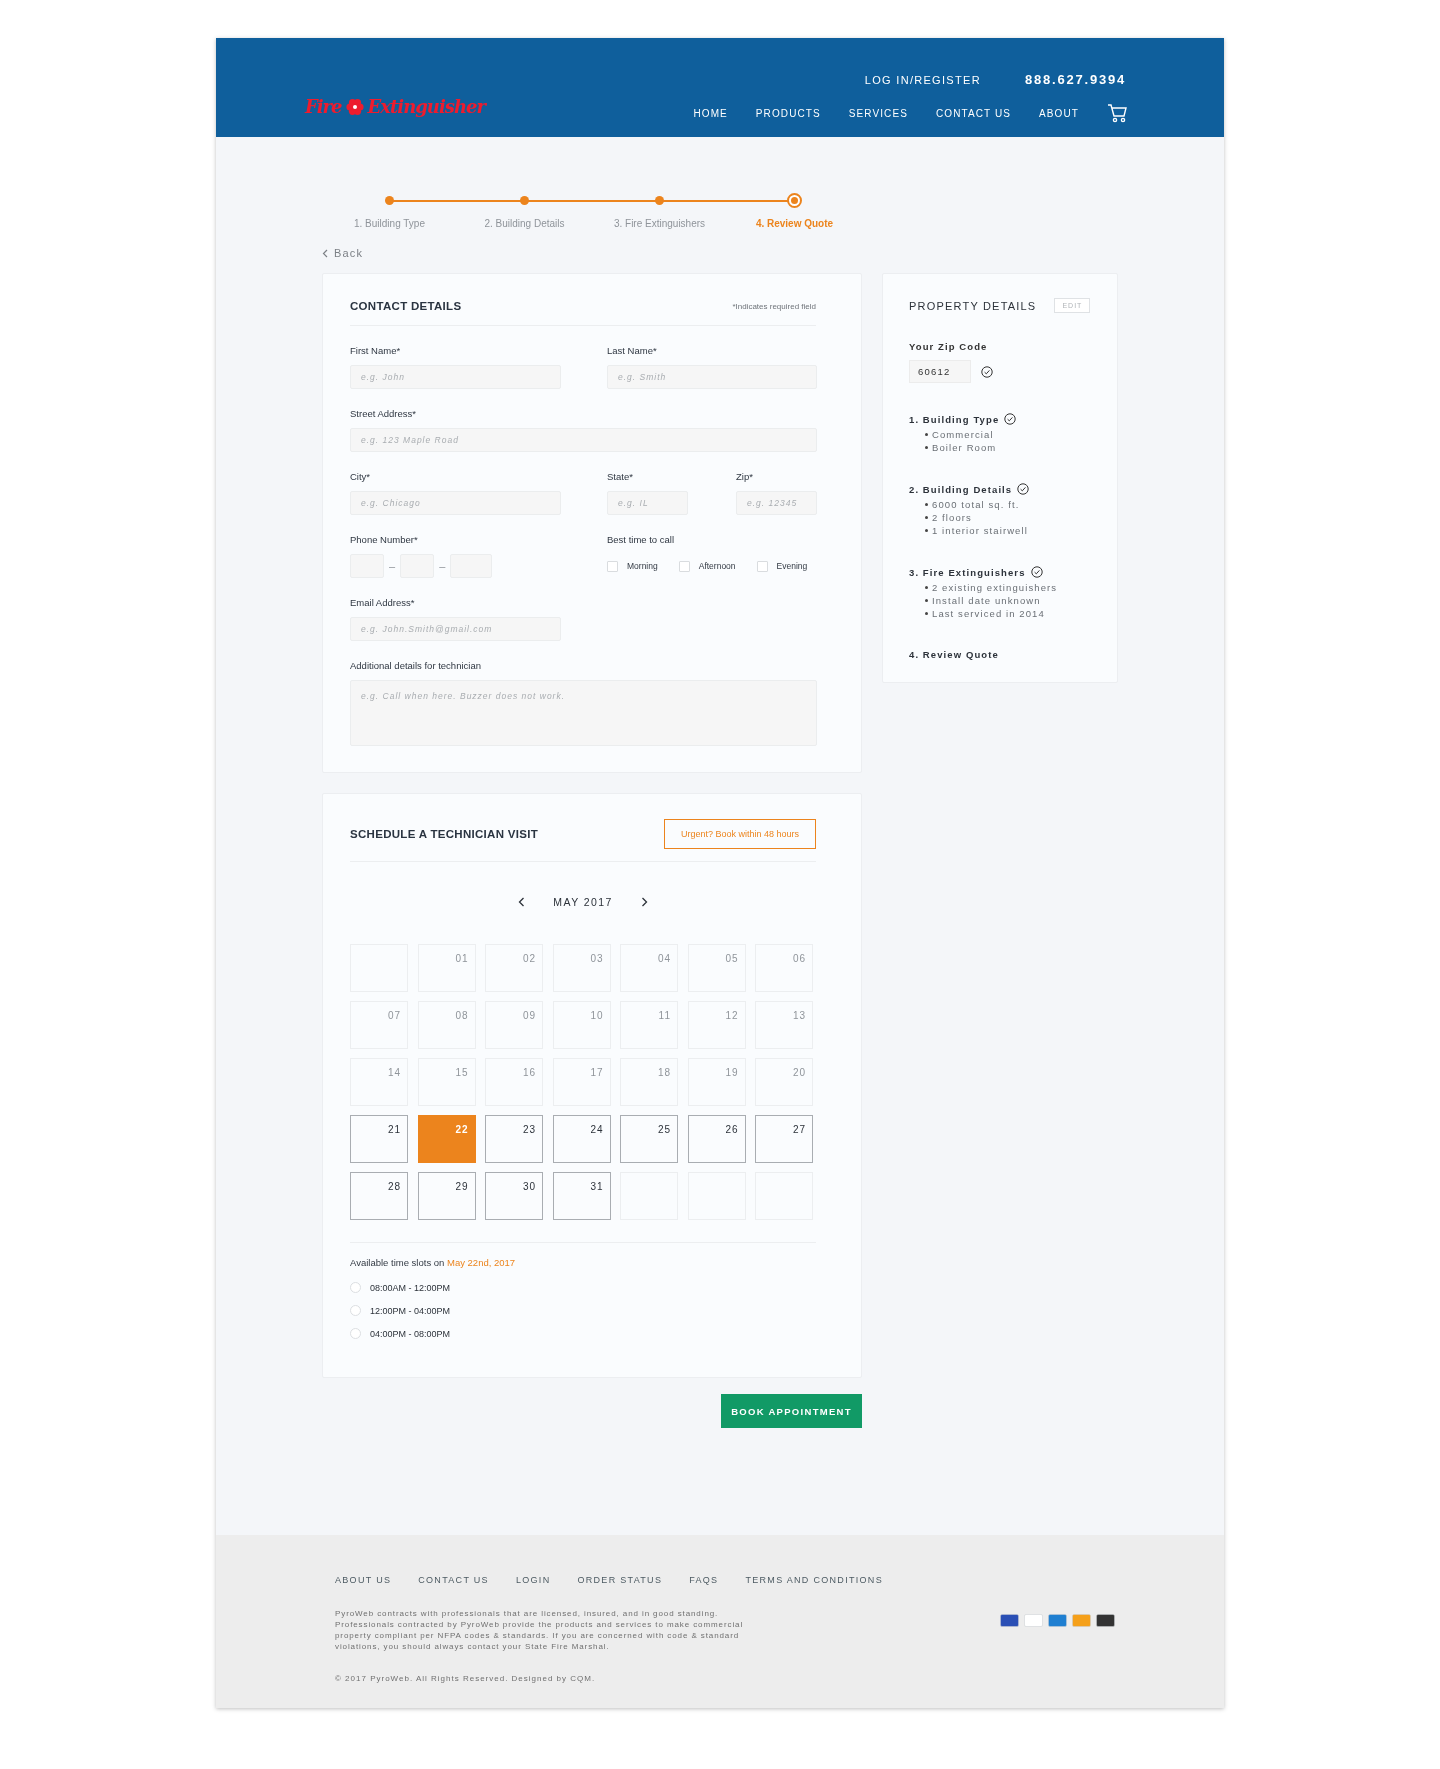 The height and width of the screenshot is (1769, 1440). What do you see at coordinates (376, 350) in the screenshot?
I see `field-label: First Name*` at bounding box center [376, 350].